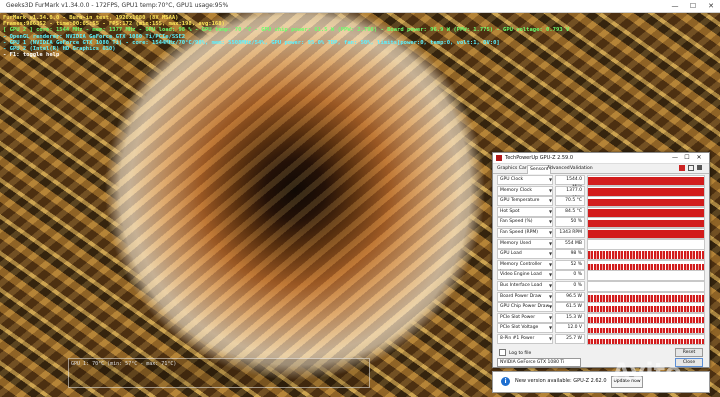 The height and width of the screenshot is (397, 720). I want to click on sensor-row: Fan Speed (RPM) ▼ 1343 RPM, so click(601, 233).